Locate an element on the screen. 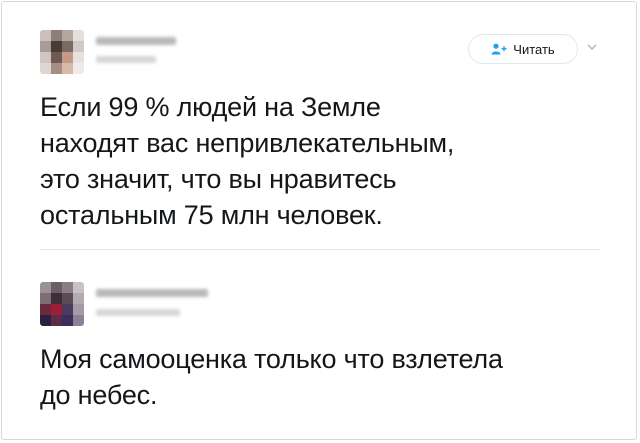 The height and width of the screenshot is (443, 640). tweet-text-line: Моя самооценка только что взлетела is located at coordinates (271, 359).